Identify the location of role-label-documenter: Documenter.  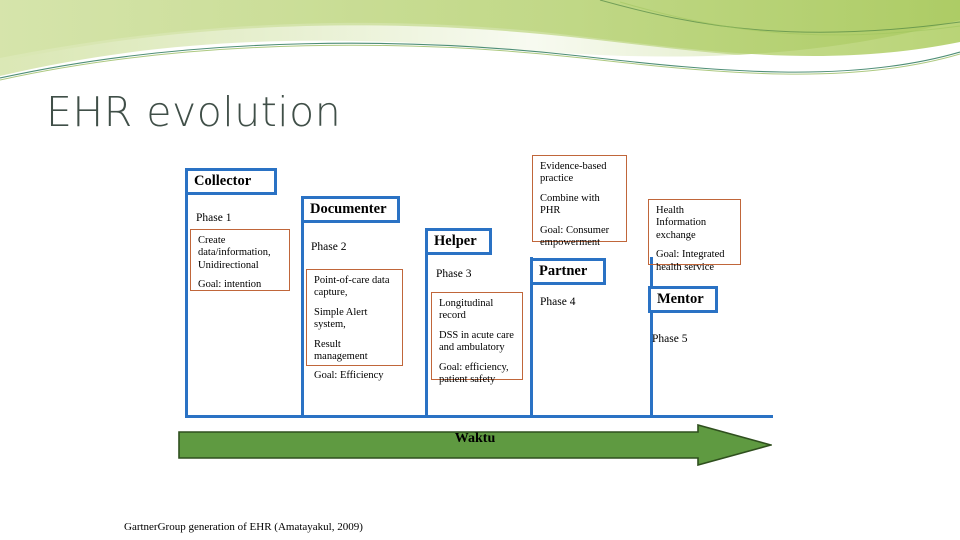
(348, 209).